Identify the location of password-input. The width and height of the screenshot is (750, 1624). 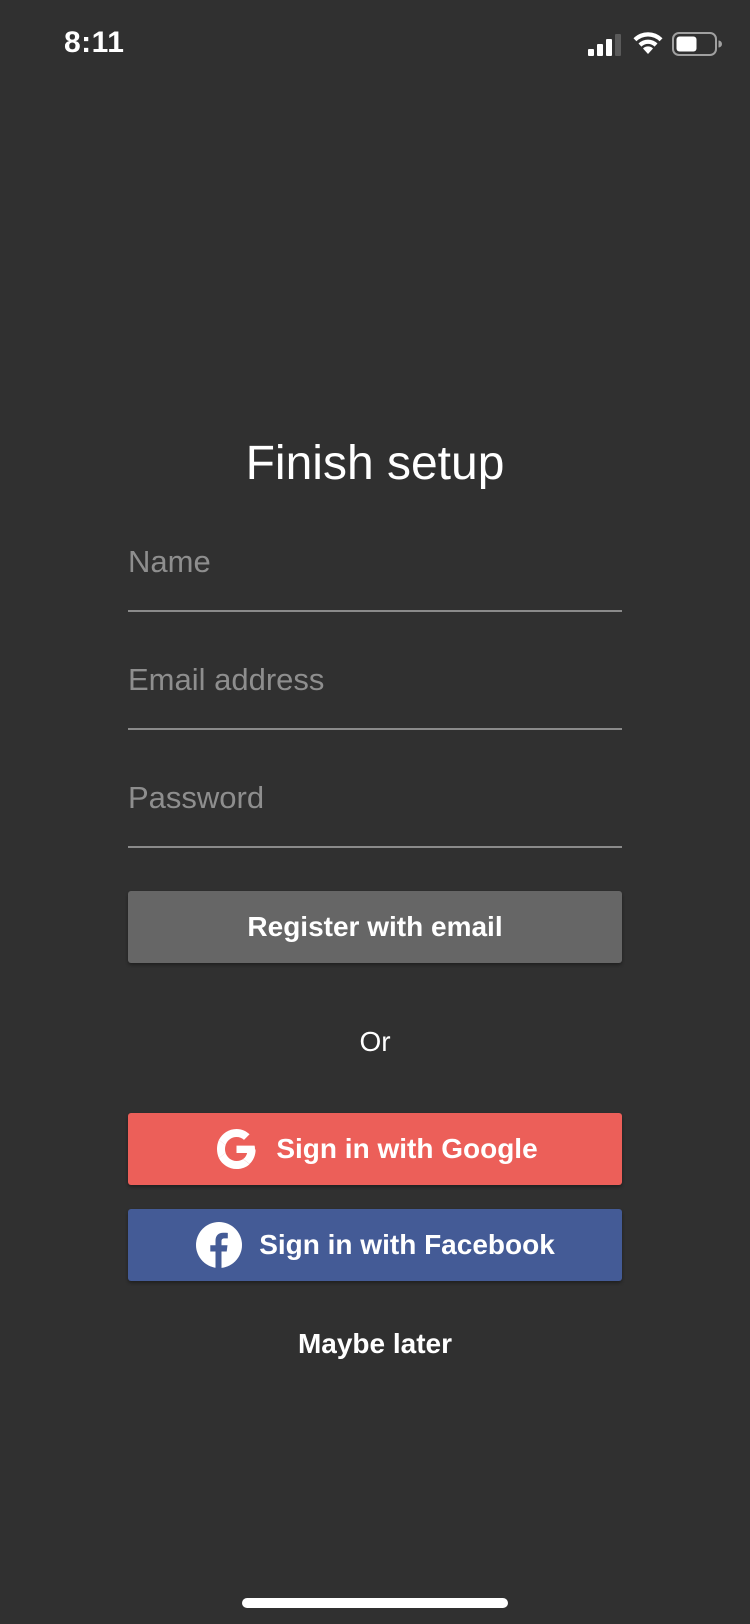
(375, 798).